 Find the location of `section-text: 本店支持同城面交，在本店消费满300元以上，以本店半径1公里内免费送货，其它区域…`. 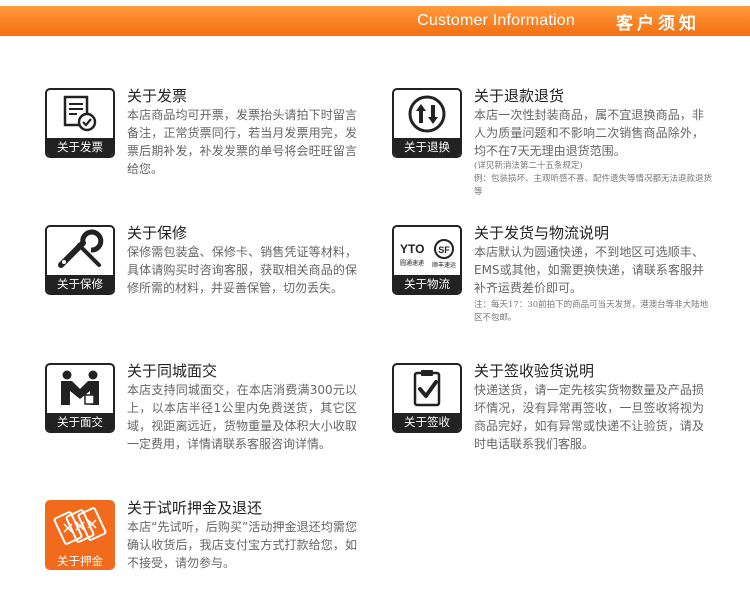

section-text: 本店支持同城面交，在本店消费满300元以上，以本店半径1公里内免费送货，其它区域… is located at coordinates (242, 417).